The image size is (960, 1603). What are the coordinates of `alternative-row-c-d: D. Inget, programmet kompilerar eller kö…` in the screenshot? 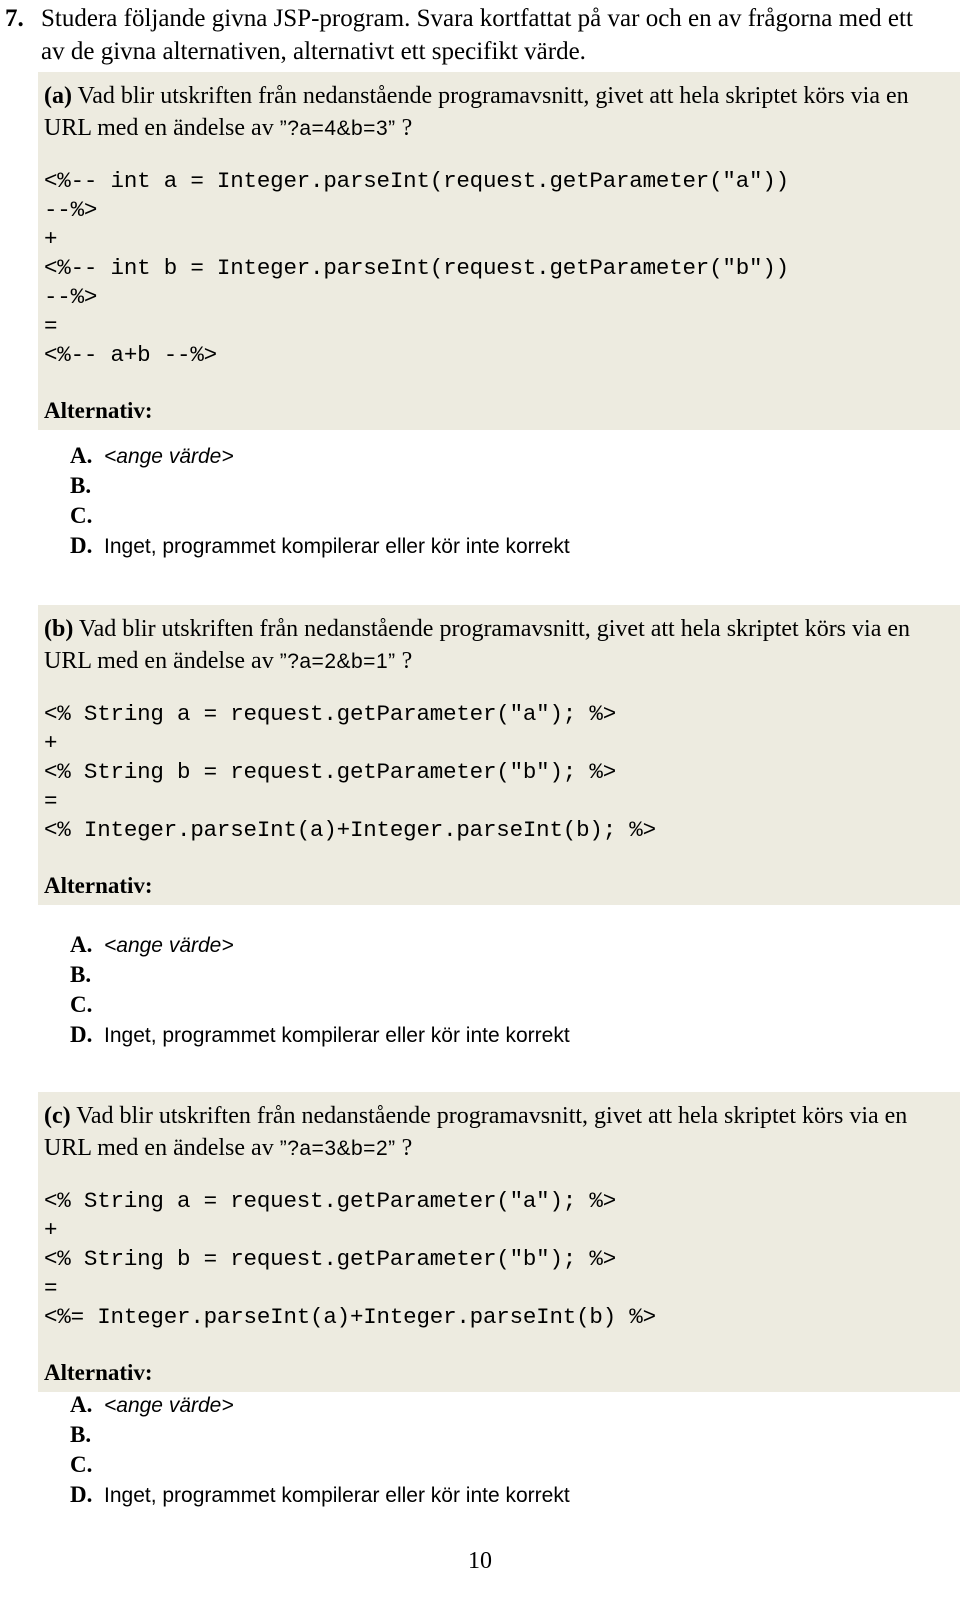 It's located at (500, 1495).